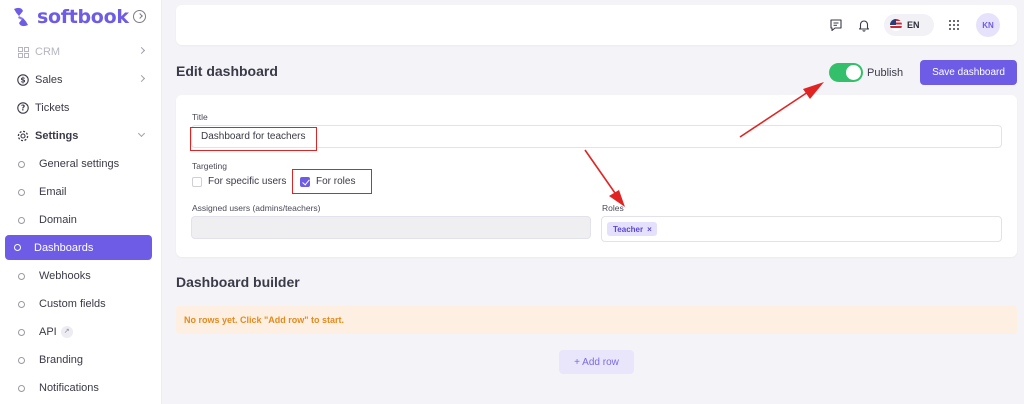 This screenshot has height=404, width=1024. What do you see at coordinates (954, 25) in the screenshot?
I see `apps-grid-icon` at bounding box center [954, 25].